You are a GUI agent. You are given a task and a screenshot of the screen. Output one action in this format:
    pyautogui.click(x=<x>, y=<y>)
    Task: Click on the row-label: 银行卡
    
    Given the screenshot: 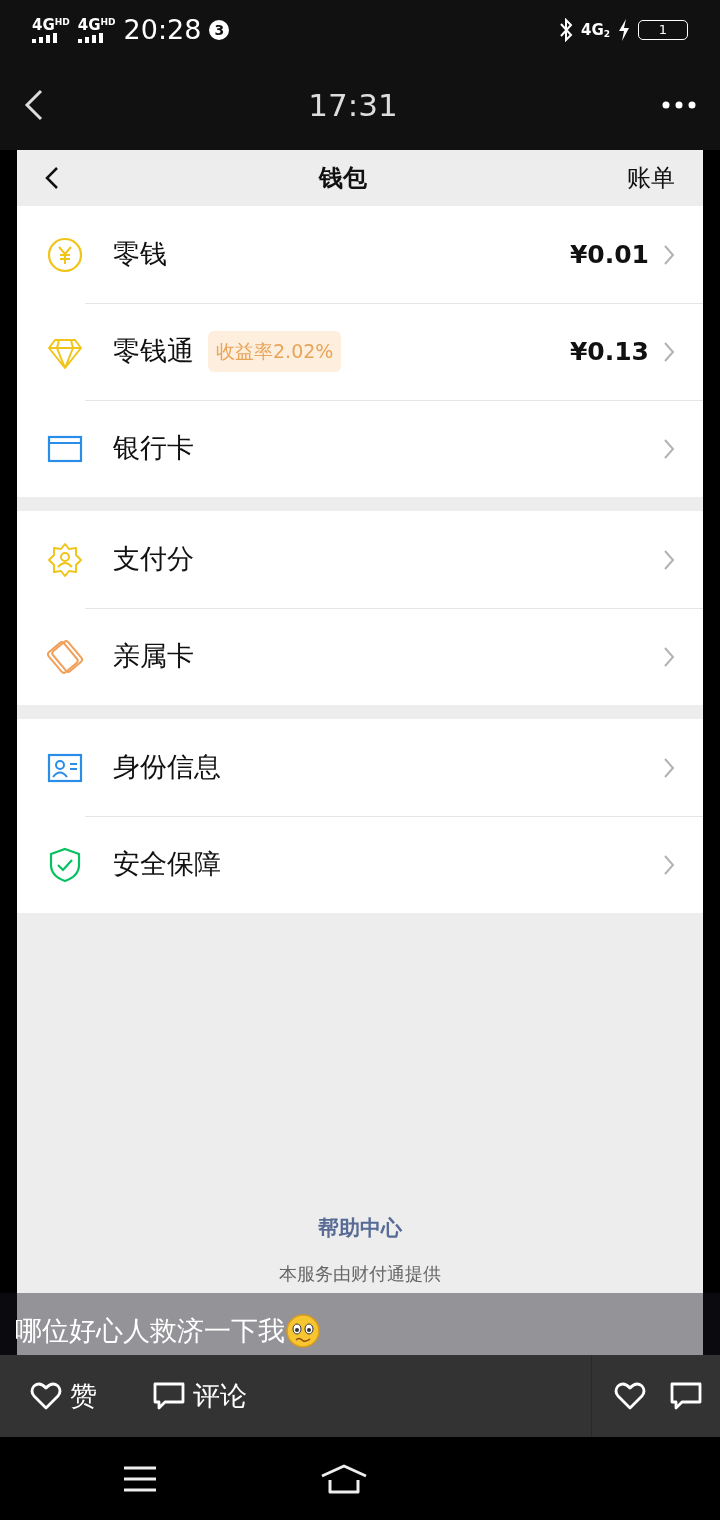 What is the action you would take?
    pyautogui.click(x=153, y=448)
    